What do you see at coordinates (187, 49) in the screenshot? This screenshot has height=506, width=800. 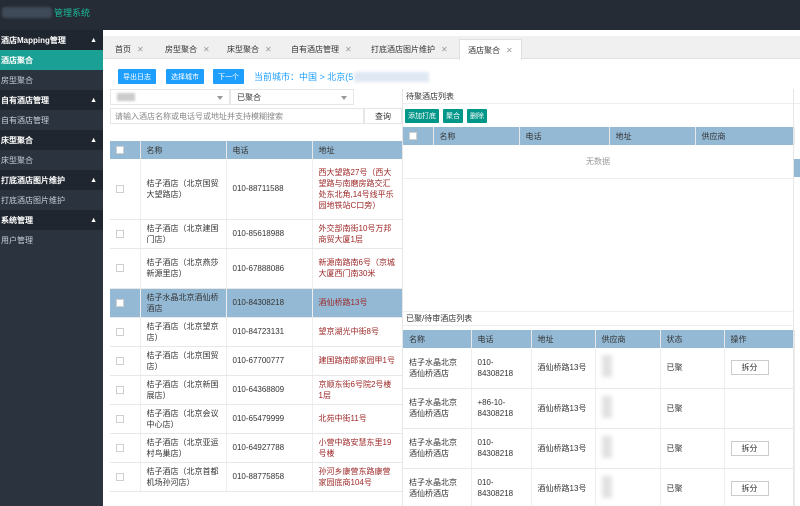 I see `tab-room-merge: 房型聚合 ✕` at bounding box center [187, 49].